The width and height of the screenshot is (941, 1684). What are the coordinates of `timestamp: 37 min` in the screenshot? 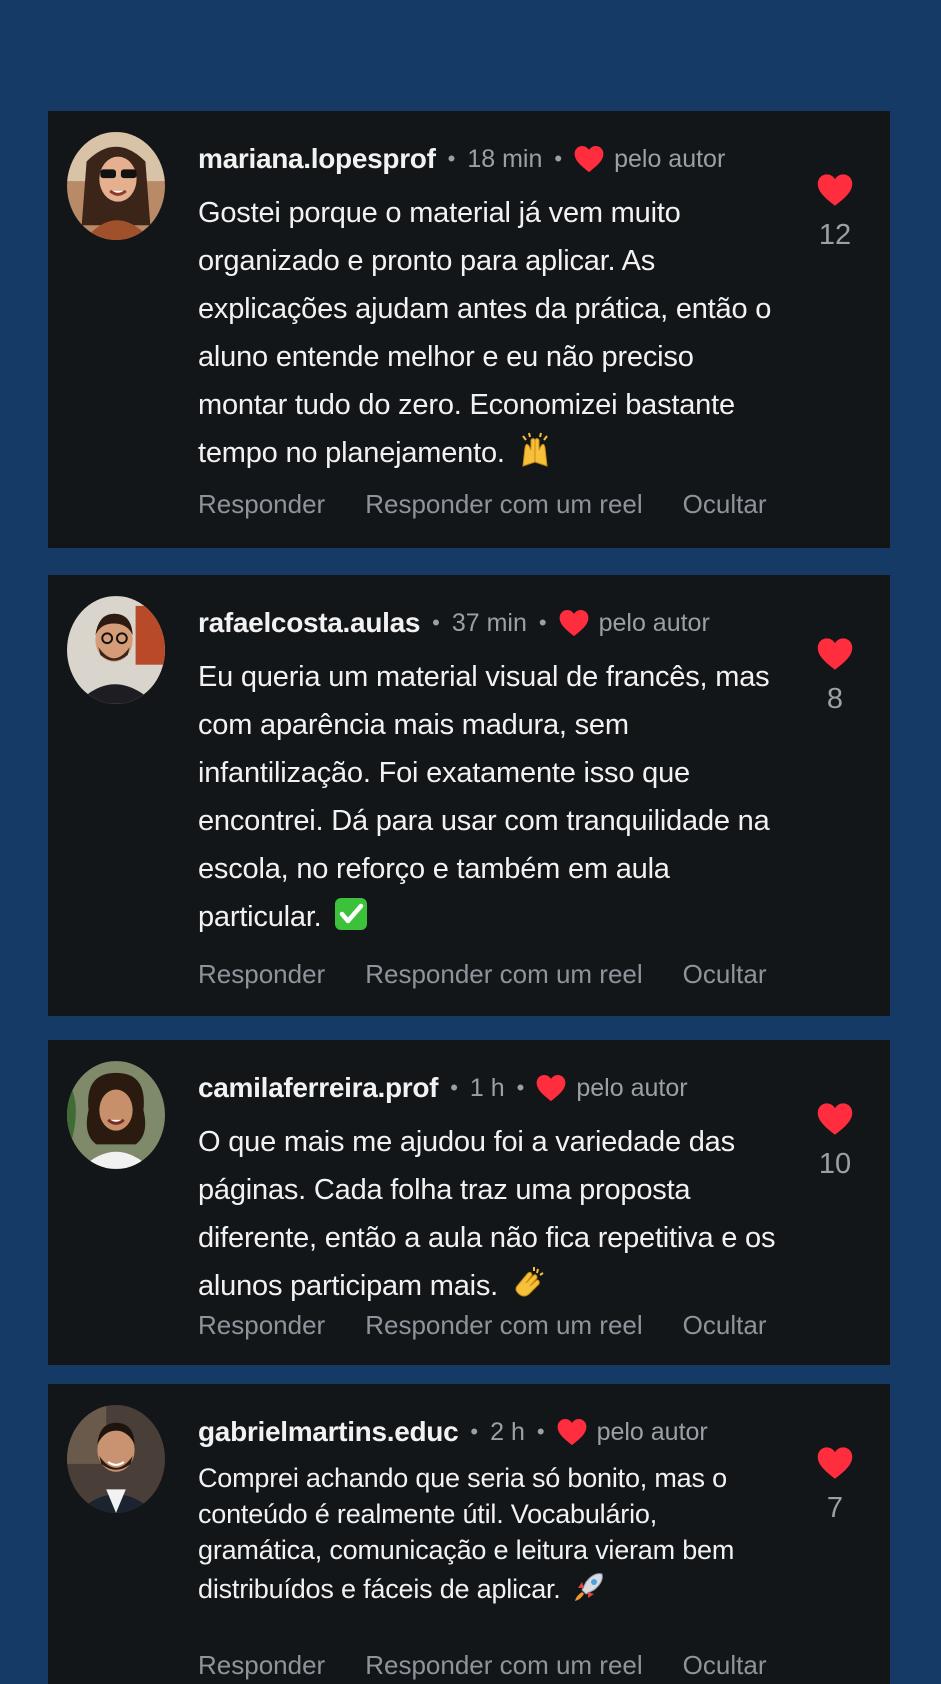 It's located at (489, 622).